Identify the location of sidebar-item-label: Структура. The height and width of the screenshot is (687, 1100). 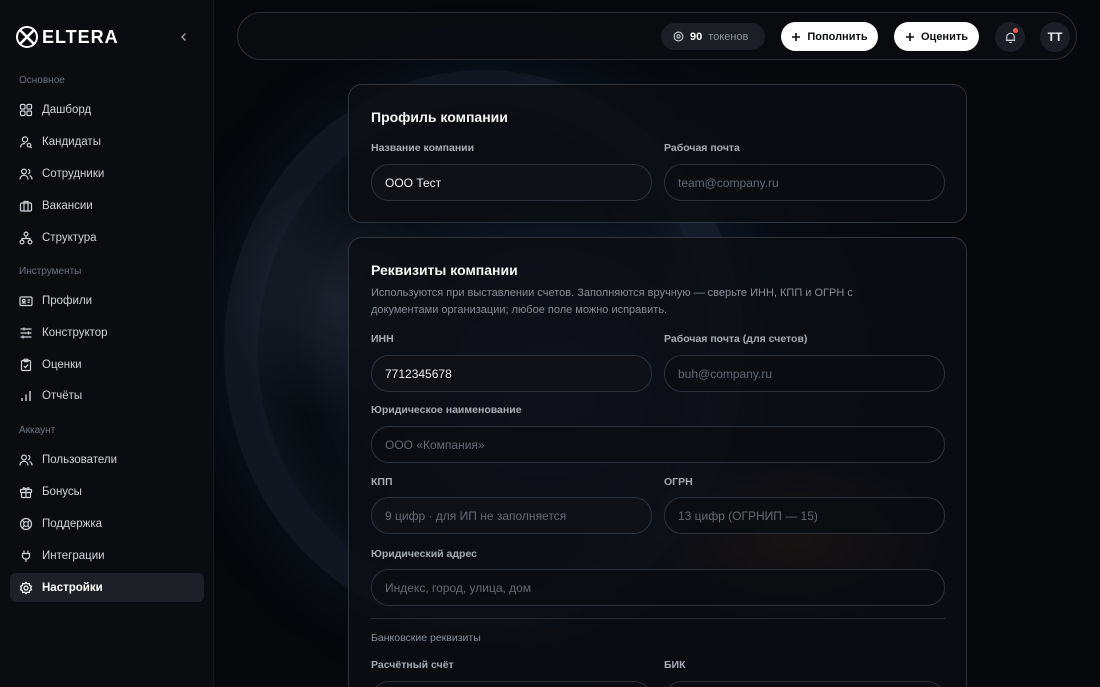
(69, 237).